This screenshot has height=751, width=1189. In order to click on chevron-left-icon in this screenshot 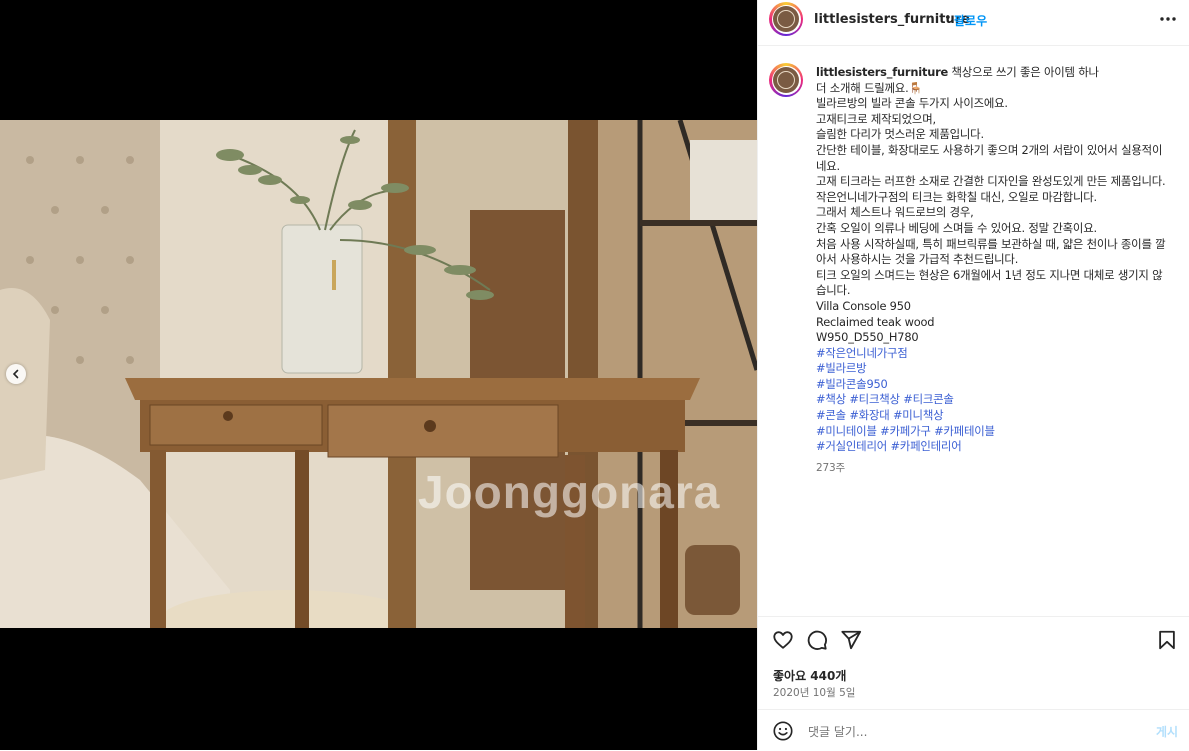, I will do `click(15, 374)`.